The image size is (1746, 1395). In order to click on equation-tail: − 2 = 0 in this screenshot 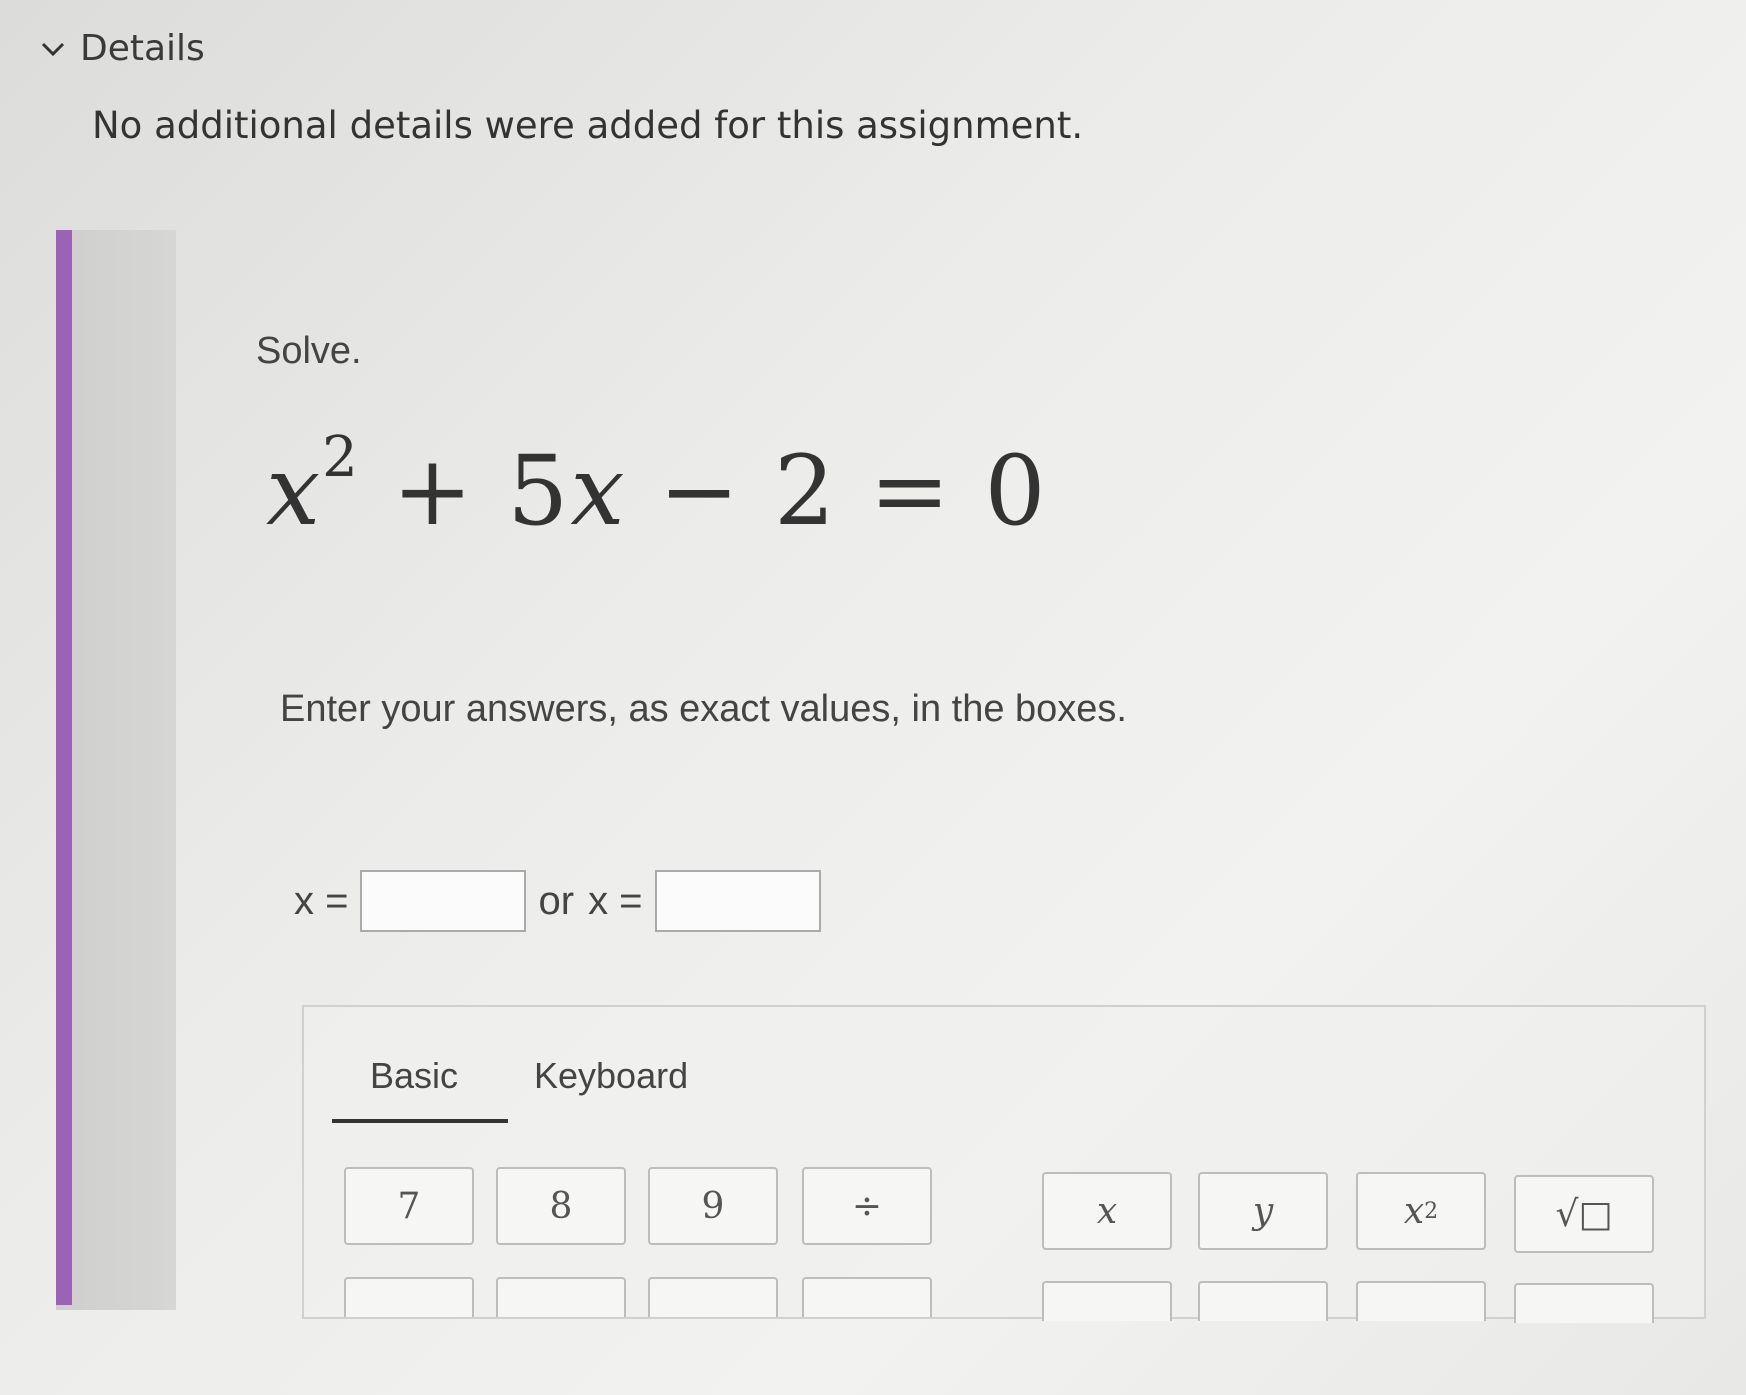, I will do `click(837, 491)`.